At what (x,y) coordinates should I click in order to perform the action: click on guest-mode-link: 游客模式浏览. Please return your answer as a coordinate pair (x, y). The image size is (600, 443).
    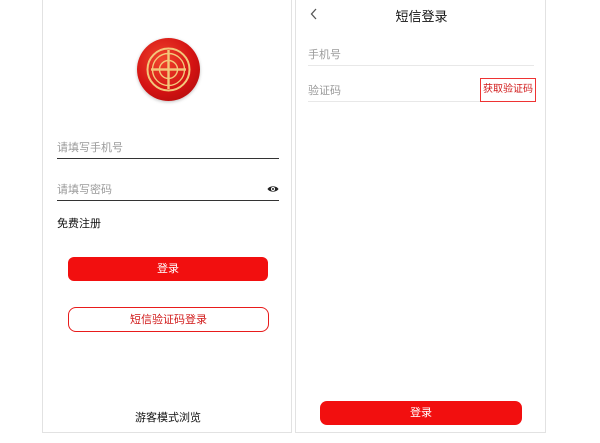
    Looking at the image, I should click on (168, 417).